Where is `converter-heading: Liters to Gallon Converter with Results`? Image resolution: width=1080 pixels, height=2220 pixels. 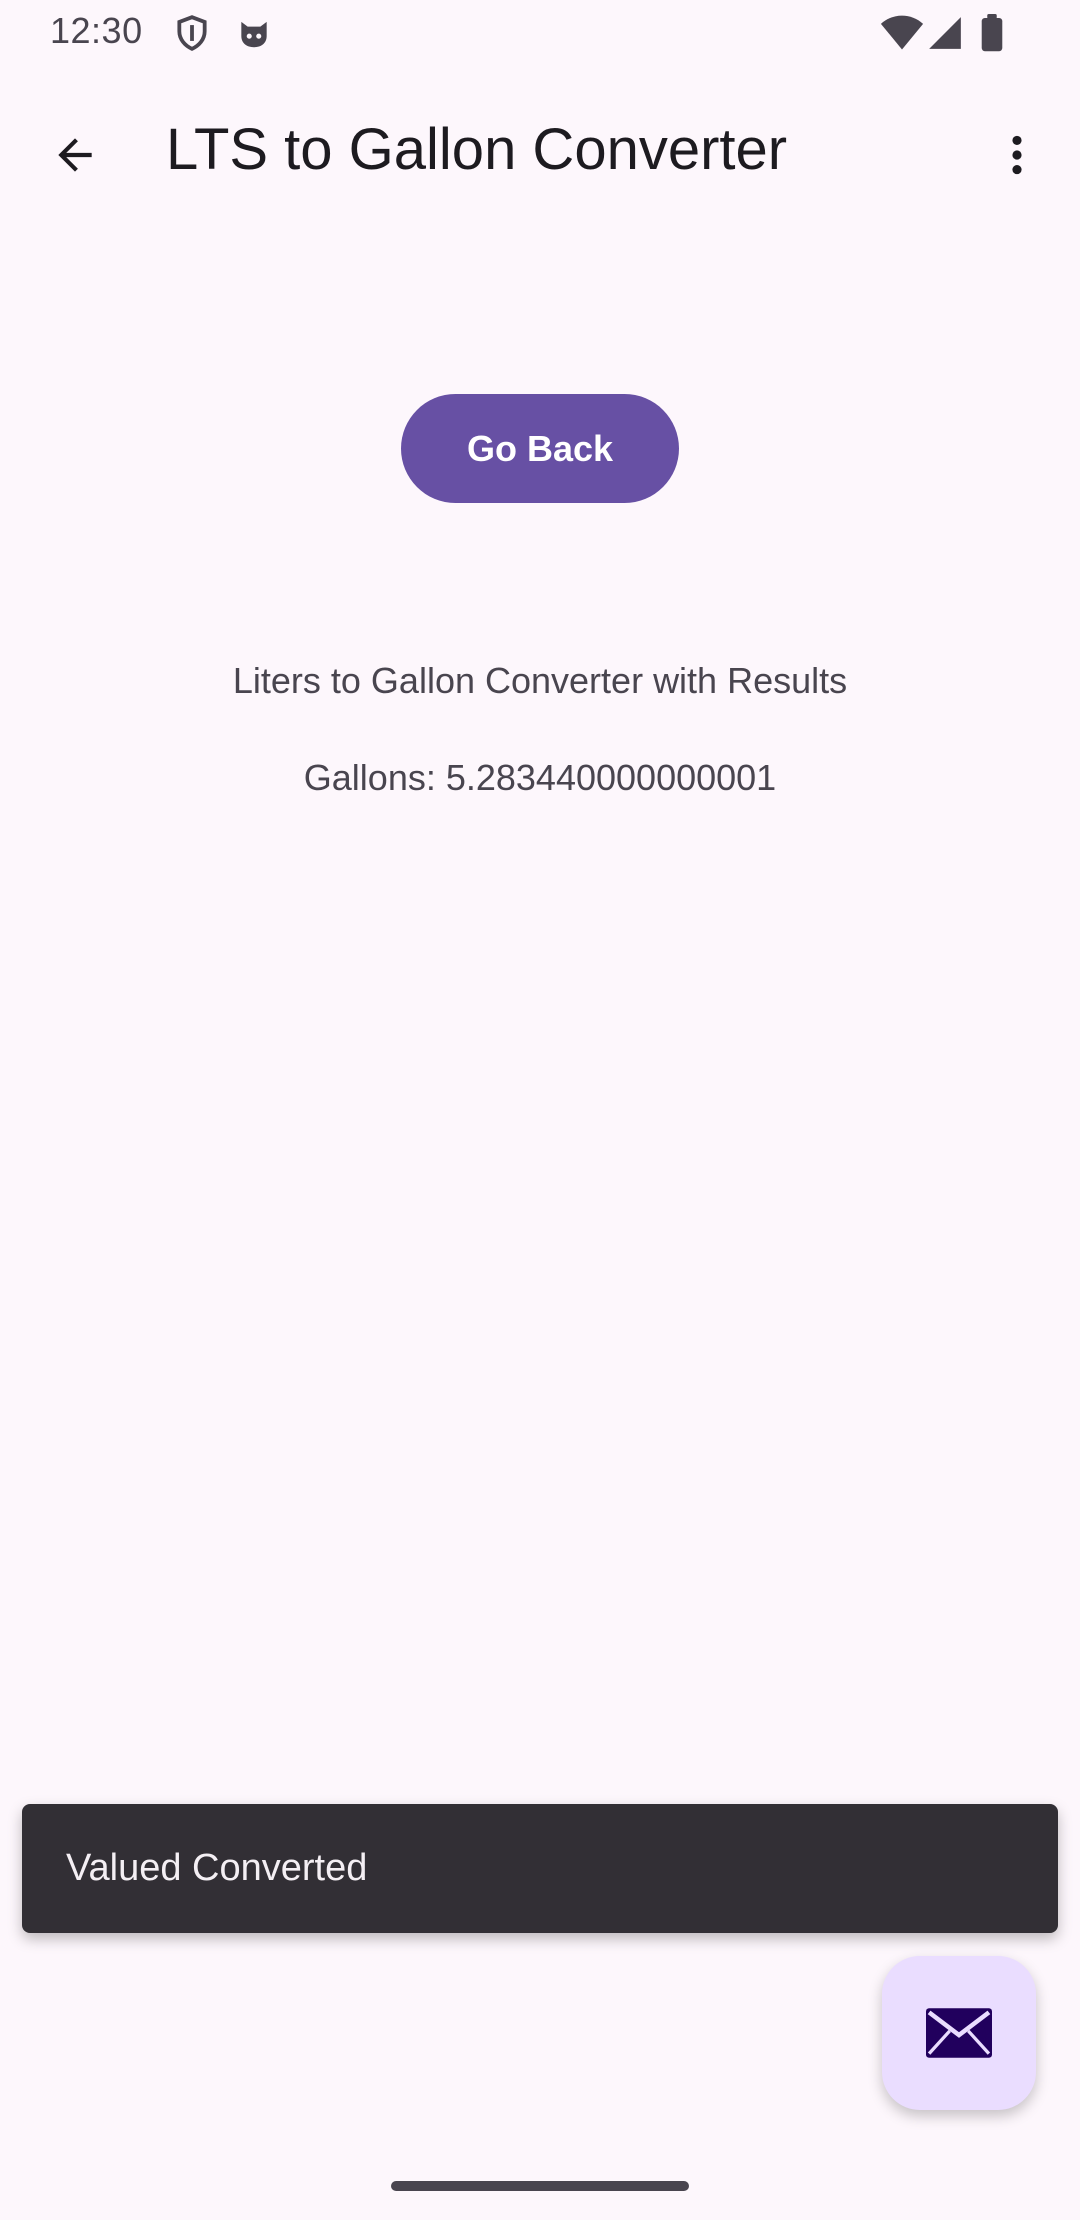
converter-heading: Liters to Gallon Converter with Results is located at coordinates (540, 680).